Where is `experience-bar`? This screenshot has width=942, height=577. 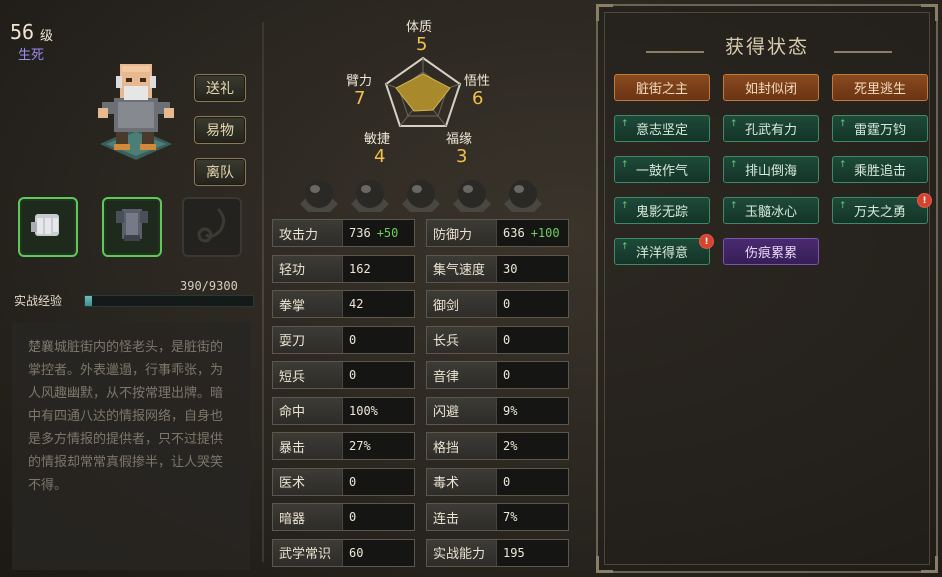 experience-bar is located at coordinates (169, 301).